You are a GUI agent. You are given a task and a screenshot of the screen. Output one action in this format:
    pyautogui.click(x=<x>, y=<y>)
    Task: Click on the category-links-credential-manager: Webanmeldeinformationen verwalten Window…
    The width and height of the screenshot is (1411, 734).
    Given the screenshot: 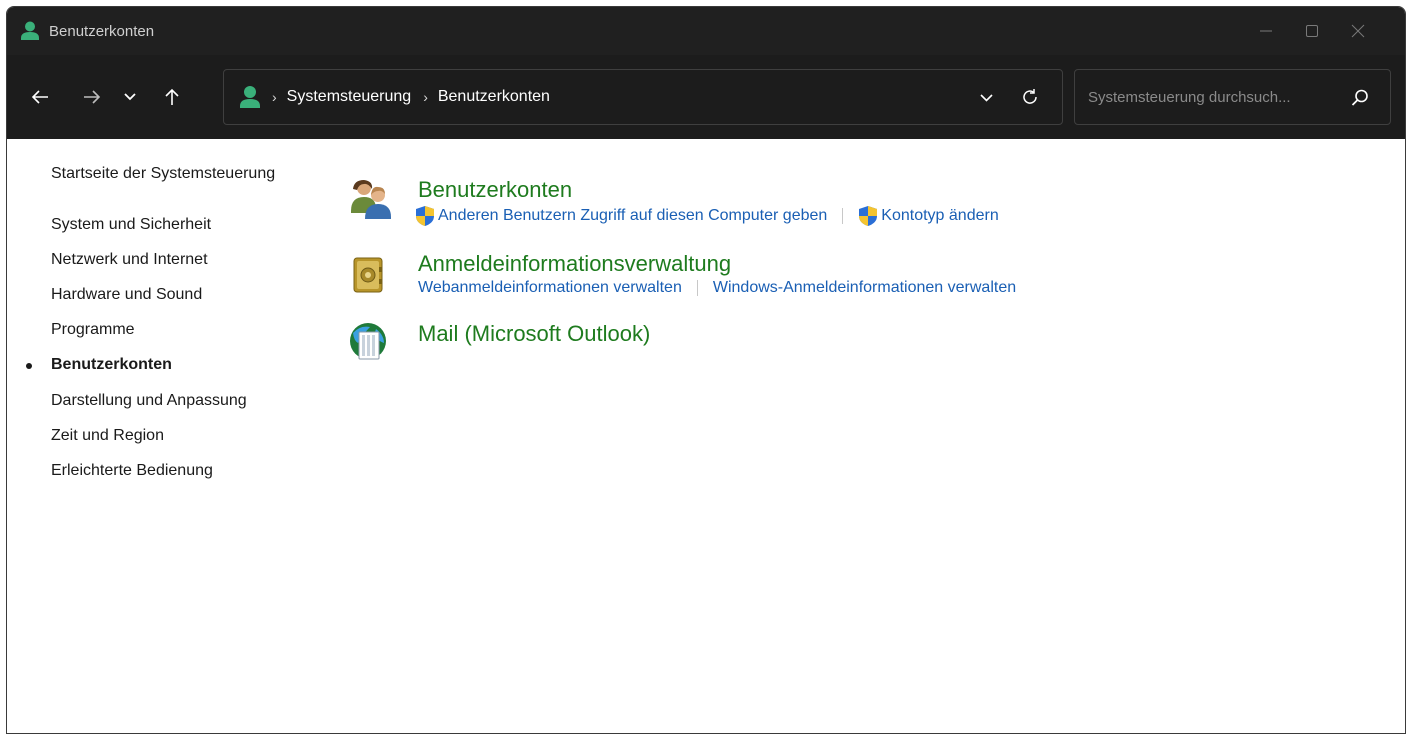 What is the action you would take?
    pyautogui.click(x=717, y=288)
    